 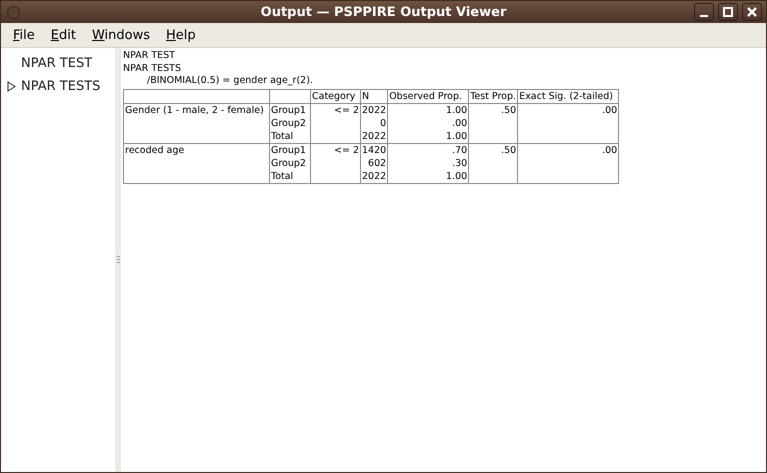 I want to click on tree-item: NPAR TEST, so click(x=56, y=63).